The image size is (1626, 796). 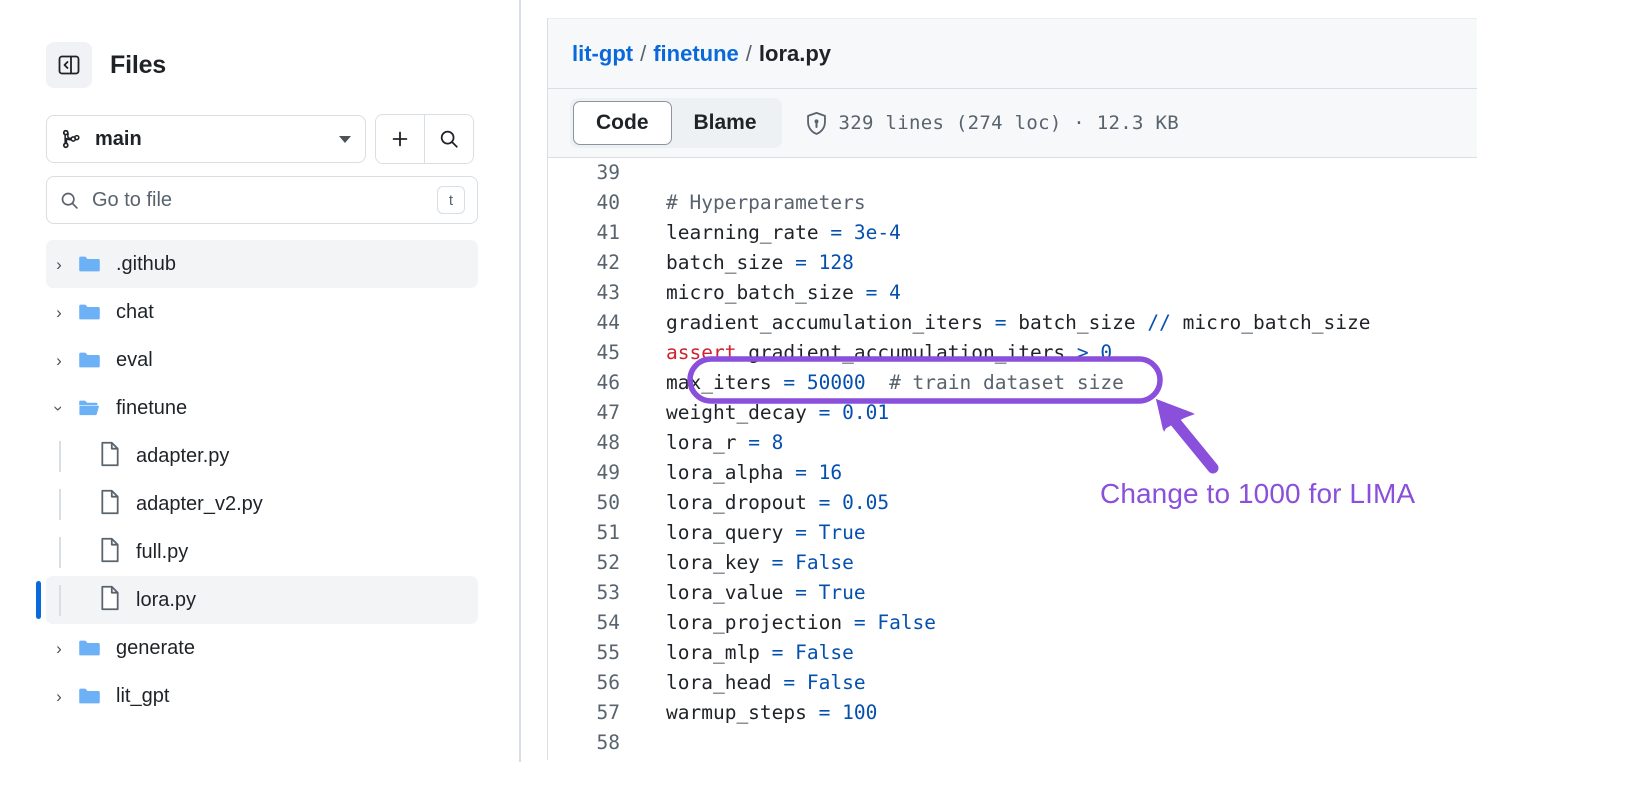 I want to click on line-number: 58, so click(x=584, y=743).